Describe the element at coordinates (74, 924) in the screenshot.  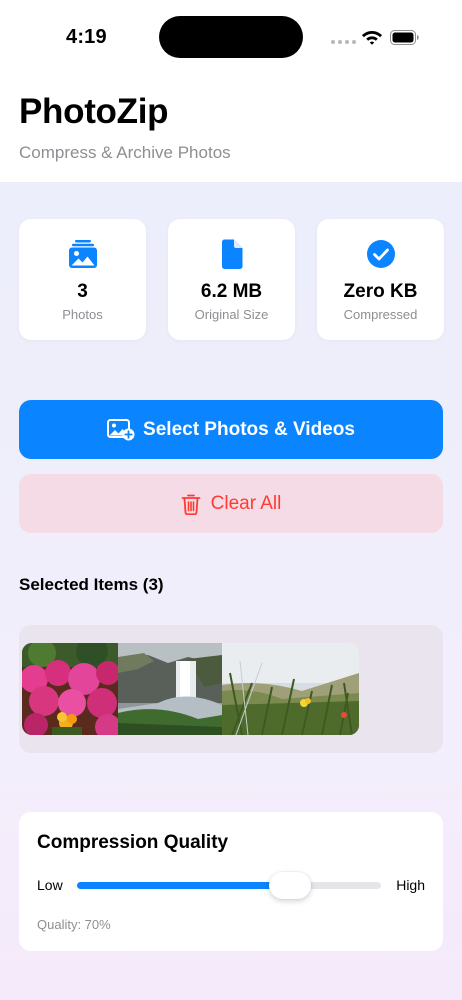
I see `quality-caption: Quality: 70%` at that location.